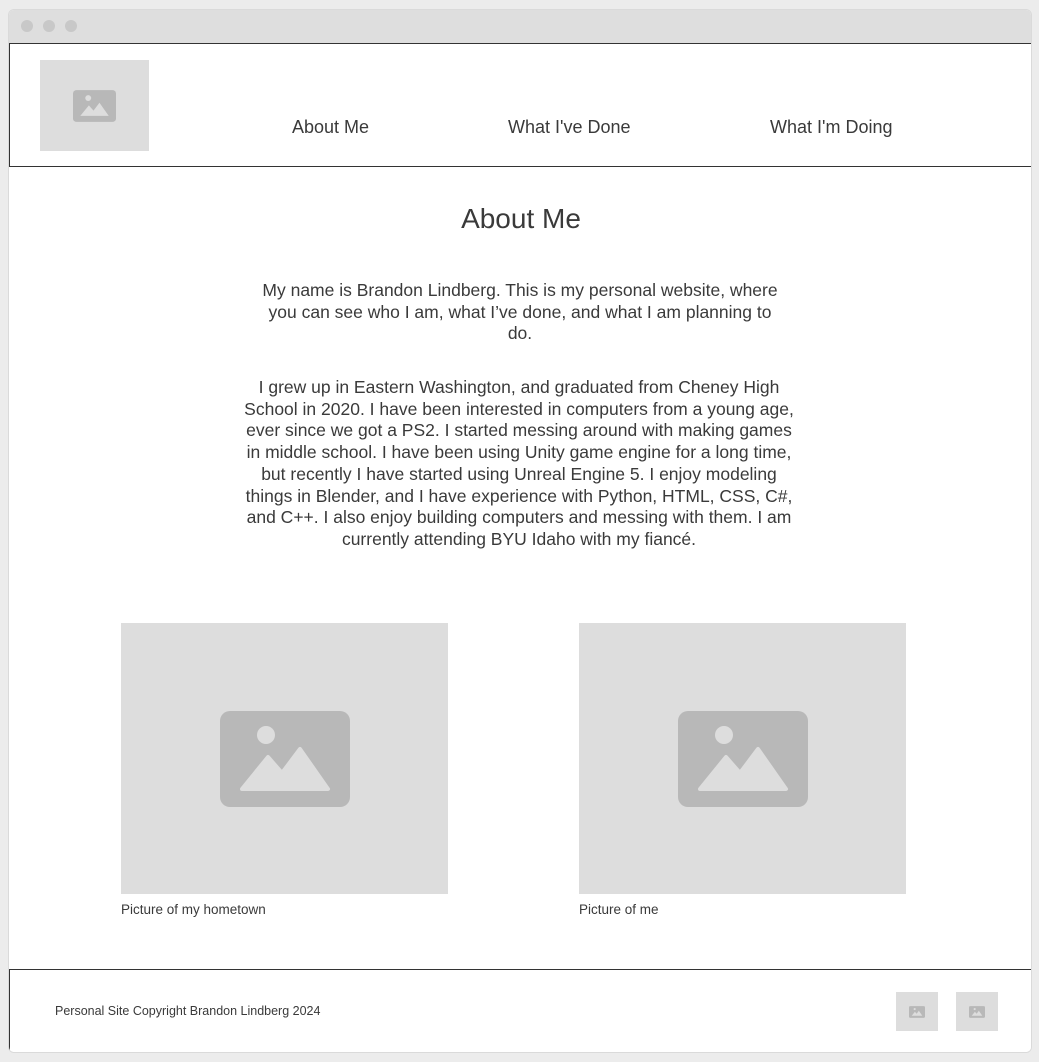  What do you see at coordinates (193, 909) in the screenshot?
I see `hometown-photo-caption: Picture of my hometown` at bounding box center [193, 909].